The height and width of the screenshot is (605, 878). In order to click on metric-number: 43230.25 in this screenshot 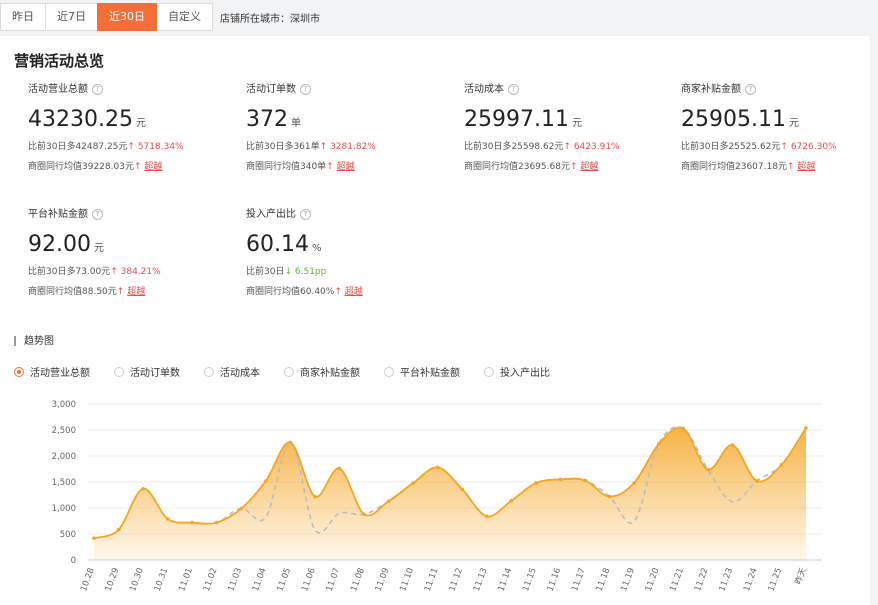, I will do `click(80, 119)`.